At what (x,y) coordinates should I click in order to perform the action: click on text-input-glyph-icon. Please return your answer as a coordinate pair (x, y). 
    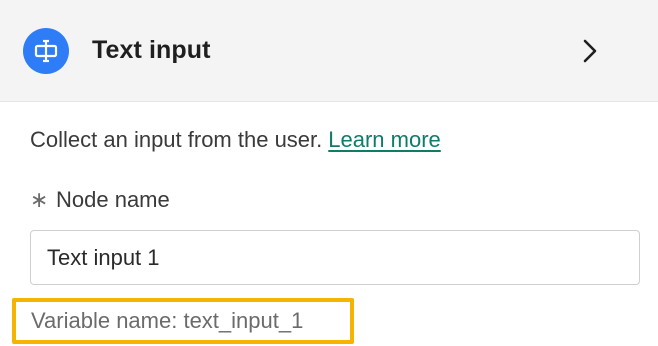
    Looking at the image, I should click on (46, 51).